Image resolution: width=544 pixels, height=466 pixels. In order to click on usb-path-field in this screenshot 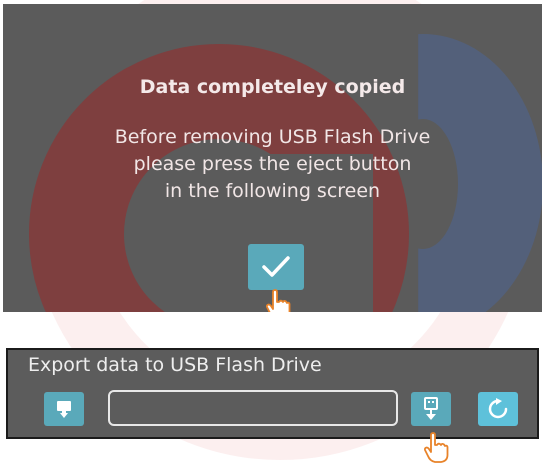, I will do `click(253, 408)`.